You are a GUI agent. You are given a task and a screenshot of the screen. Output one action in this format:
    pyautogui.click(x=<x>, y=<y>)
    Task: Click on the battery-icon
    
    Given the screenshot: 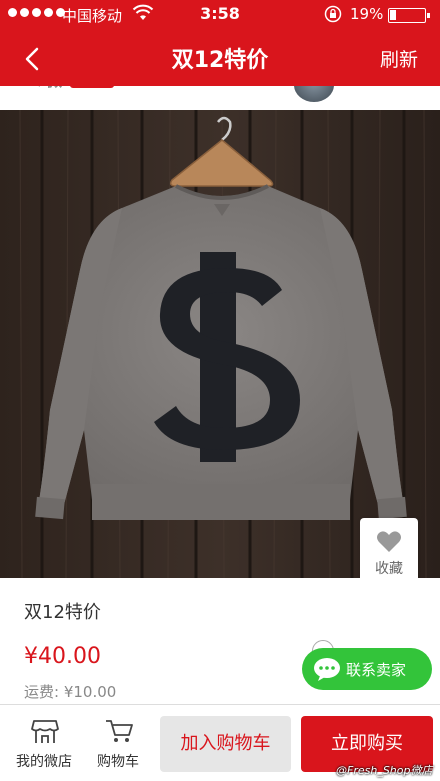 What is the action you would take?
    pyautogui.click(x=409, y=15)
    